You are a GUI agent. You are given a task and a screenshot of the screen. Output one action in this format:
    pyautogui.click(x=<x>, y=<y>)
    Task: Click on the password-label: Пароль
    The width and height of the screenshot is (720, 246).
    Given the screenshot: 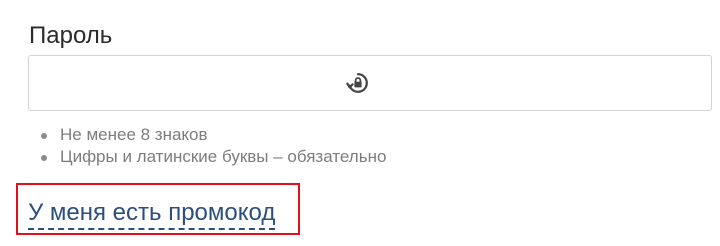 What is the action you would take?
    pyautogui.click(x=71, y=35)
    